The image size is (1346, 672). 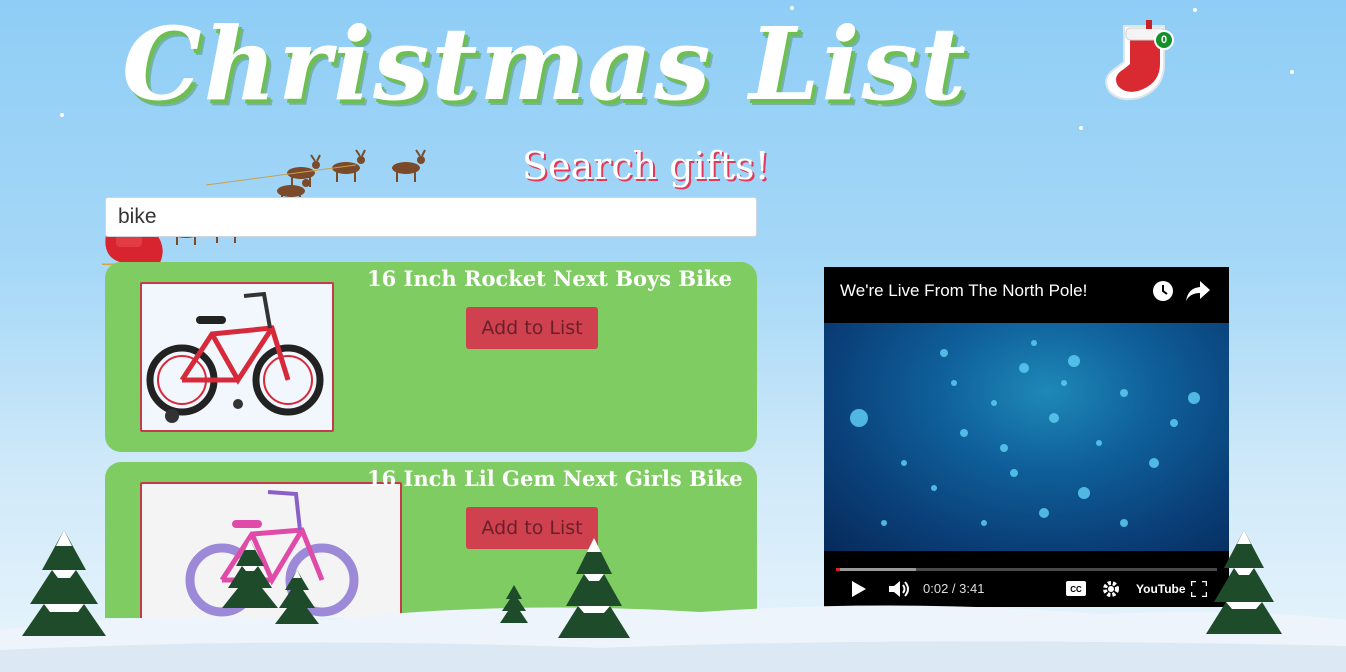 I want to click on svg-text: CC, so click(x=1076, y=589).